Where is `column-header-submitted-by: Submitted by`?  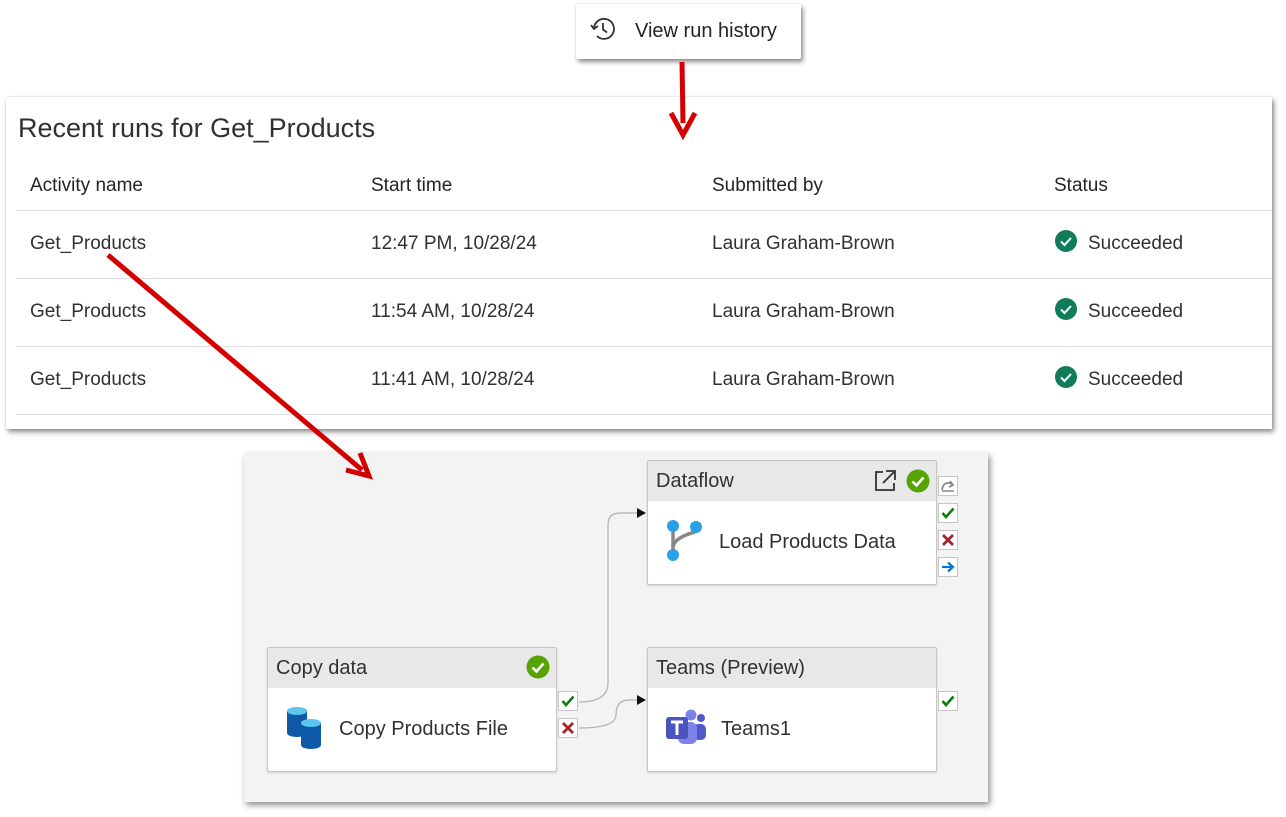 column-header-submitted-by: Submitted by is located at coordinates (869, 187).